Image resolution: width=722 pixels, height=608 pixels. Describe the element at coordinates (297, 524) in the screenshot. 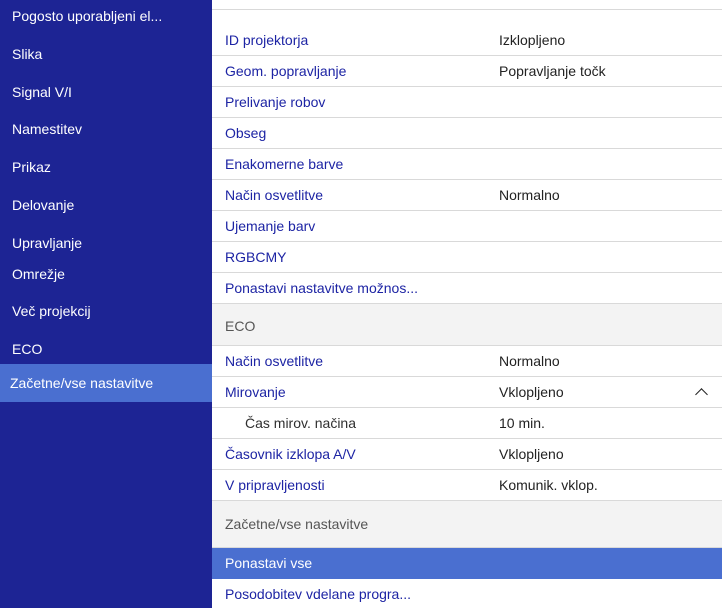

I see `section-label: Začetne/vse nastavitve` at that location.